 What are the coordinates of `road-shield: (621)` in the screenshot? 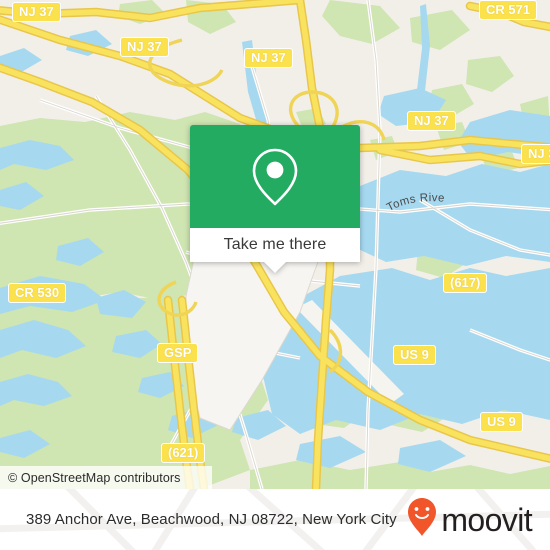 It's located at (183, 453).